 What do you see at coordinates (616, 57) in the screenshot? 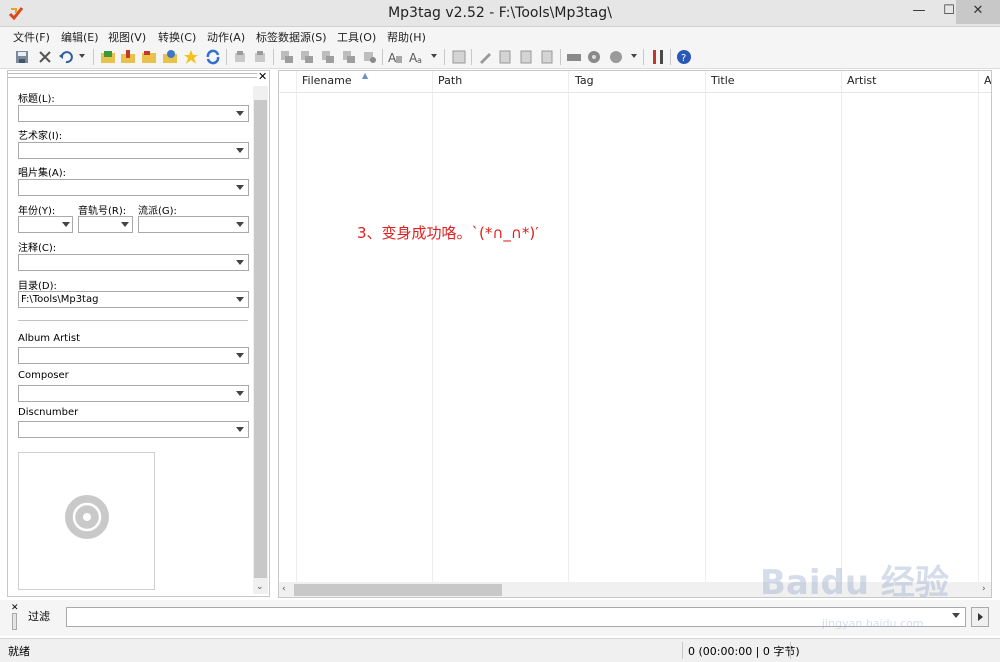
I see `web-source-icon` at bounding box center [616, 57].